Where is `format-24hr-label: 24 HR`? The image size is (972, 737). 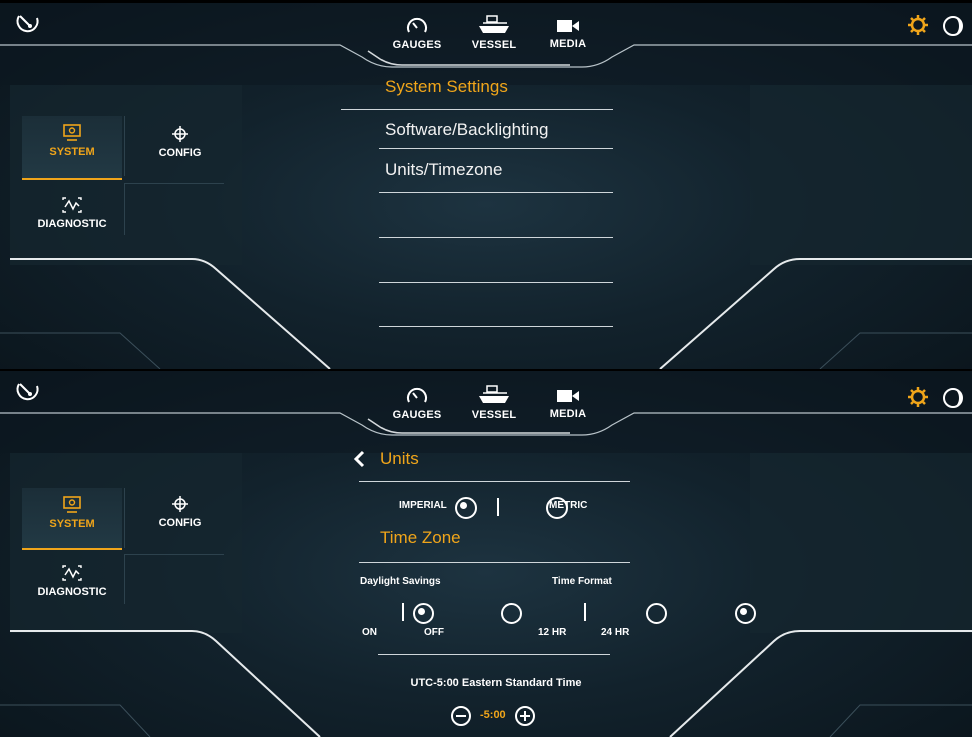 format-24hr-label: 24 HR is located at coordinates (615, 632).